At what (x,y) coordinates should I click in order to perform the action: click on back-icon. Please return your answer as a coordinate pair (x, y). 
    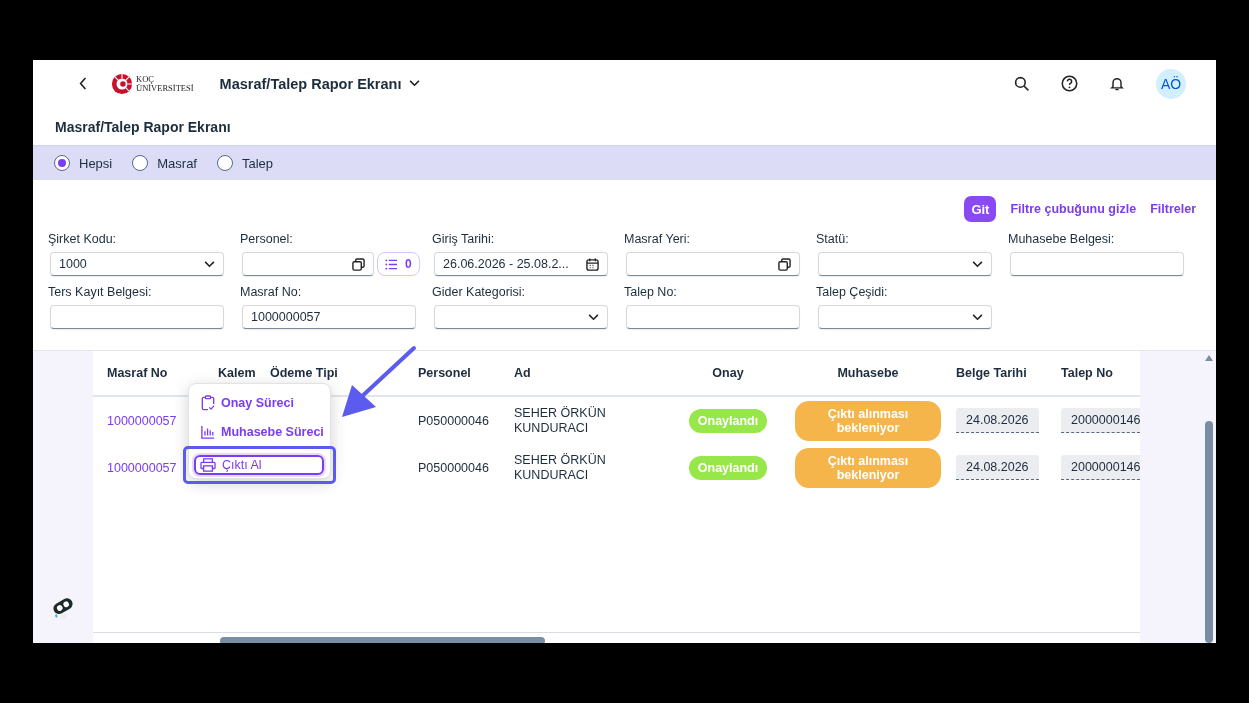
    Looking at the image, I should click on (83, 83).